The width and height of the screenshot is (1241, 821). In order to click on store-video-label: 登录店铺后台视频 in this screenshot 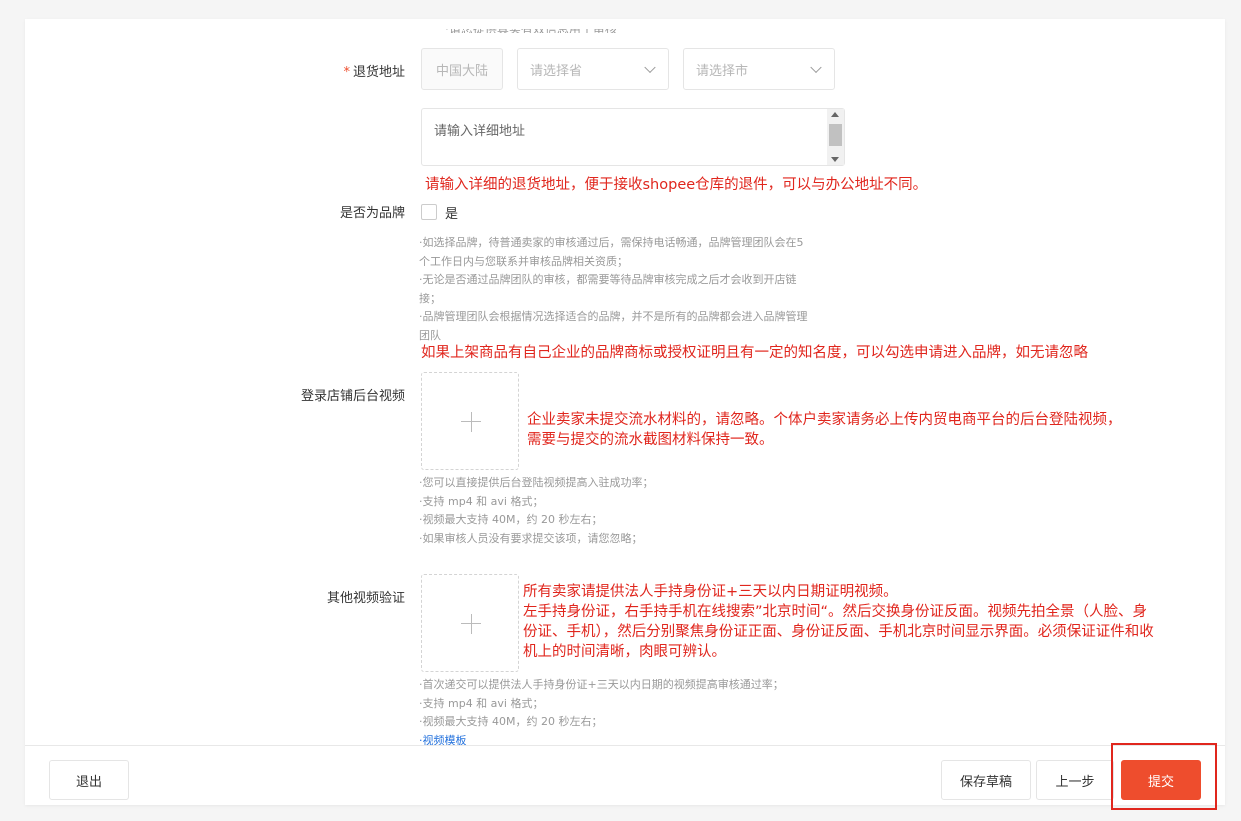, I will do `click(352, 396)`.